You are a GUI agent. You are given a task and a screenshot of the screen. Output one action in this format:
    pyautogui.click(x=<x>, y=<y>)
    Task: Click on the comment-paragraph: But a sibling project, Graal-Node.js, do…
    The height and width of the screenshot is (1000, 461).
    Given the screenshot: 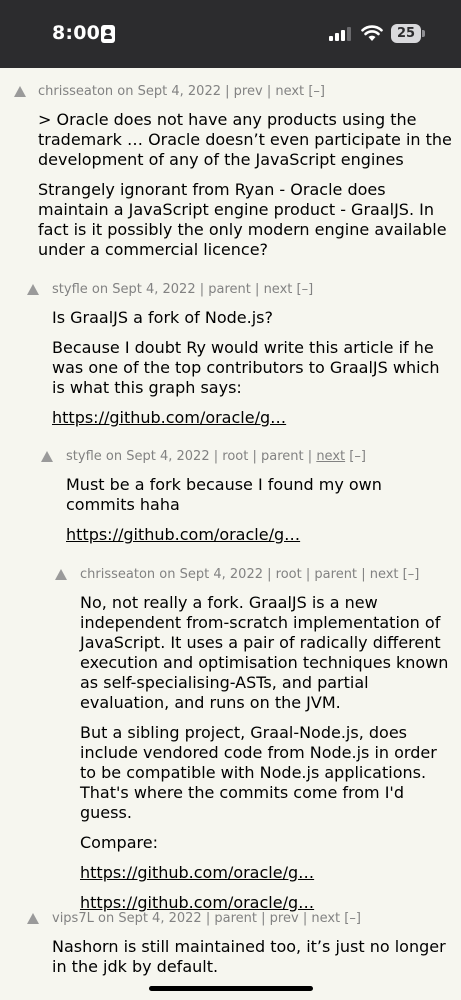 What is the action you would take?
    pyautogui.click(x=258, y=772)
    